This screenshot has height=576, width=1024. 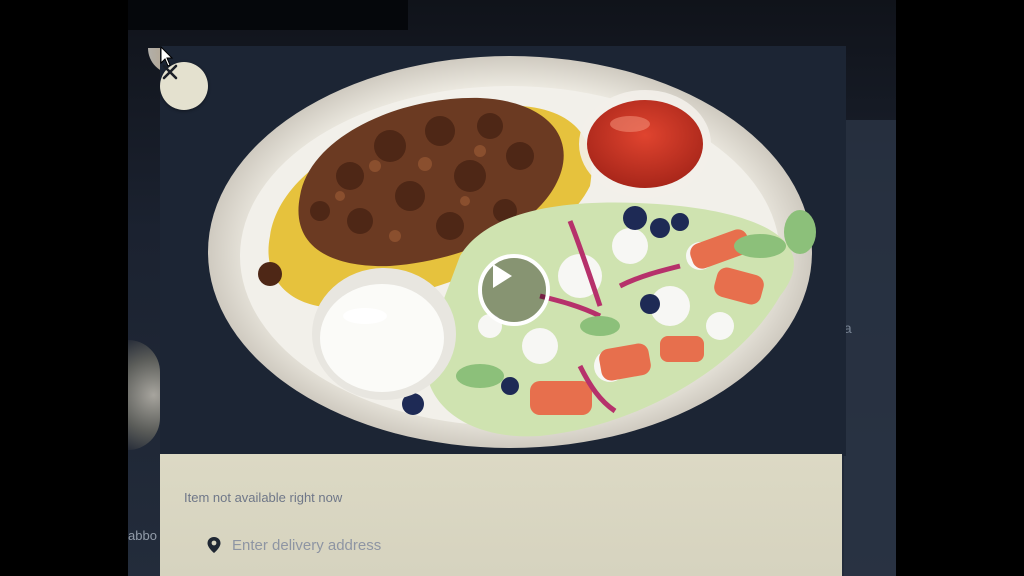 What do you see at coordinates (214, 545) in the screenshot?
I see `location-pin-icon` at bounding box center [214, 545].